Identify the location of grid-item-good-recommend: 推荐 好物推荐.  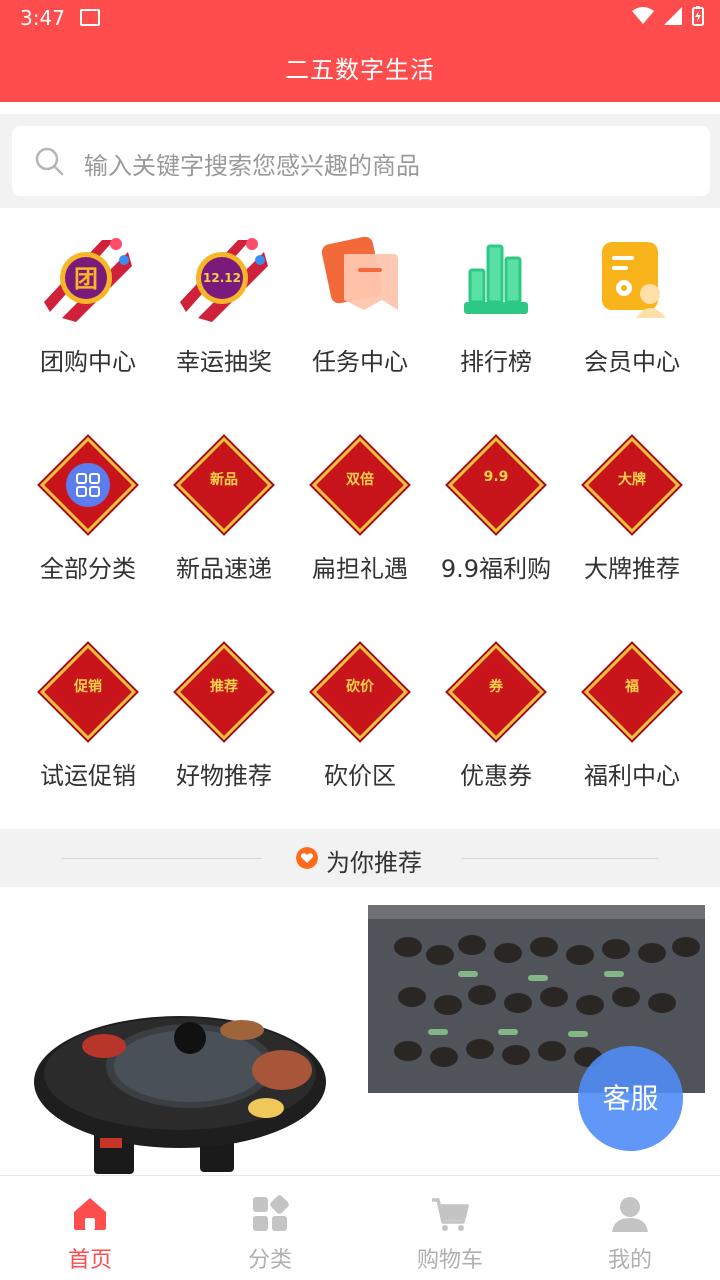
(224, 722).